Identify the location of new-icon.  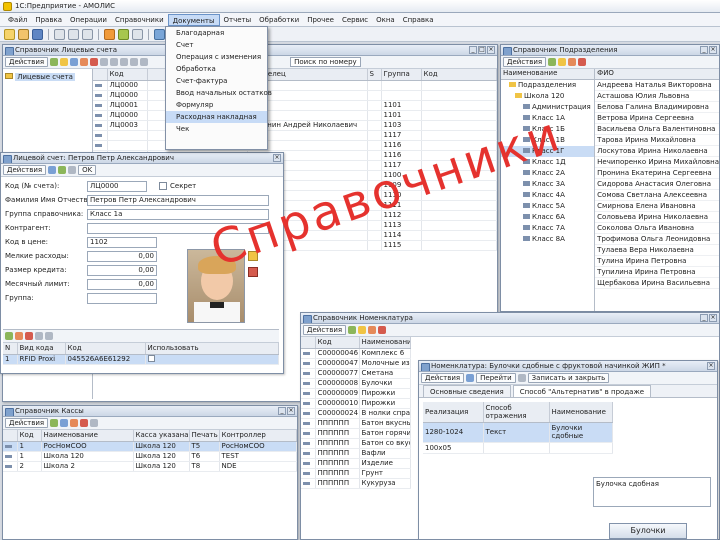
(9, 34).